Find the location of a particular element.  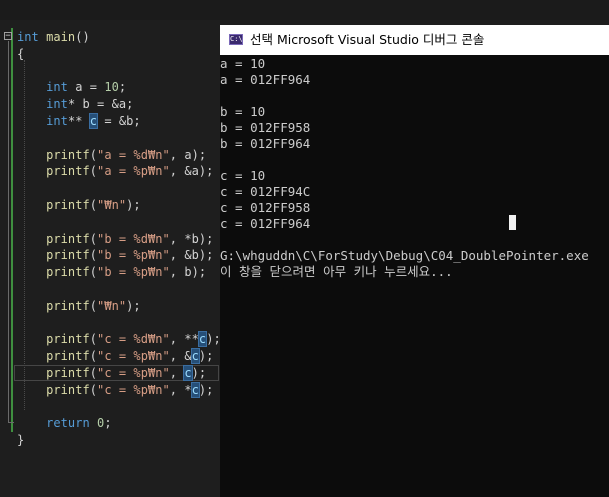

collapse-icon: − is located at coordinates (8, 36).